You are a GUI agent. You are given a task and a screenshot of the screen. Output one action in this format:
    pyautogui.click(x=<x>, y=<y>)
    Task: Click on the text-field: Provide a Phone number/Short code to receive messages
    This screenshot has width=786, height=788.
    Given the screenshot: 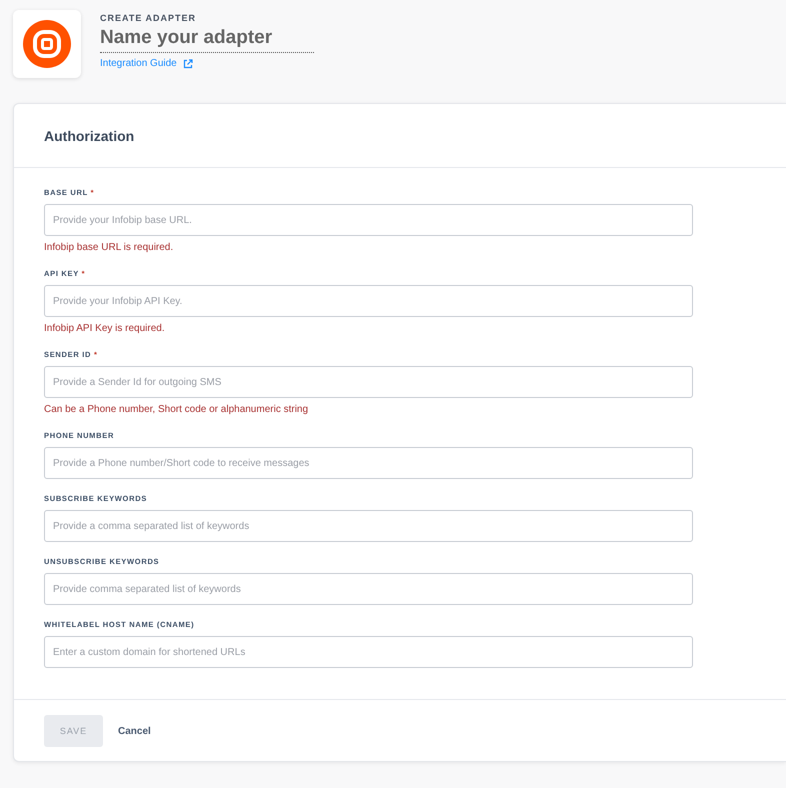 What is the action you would take?
    pyautogui.click(x=368, y=463)
    